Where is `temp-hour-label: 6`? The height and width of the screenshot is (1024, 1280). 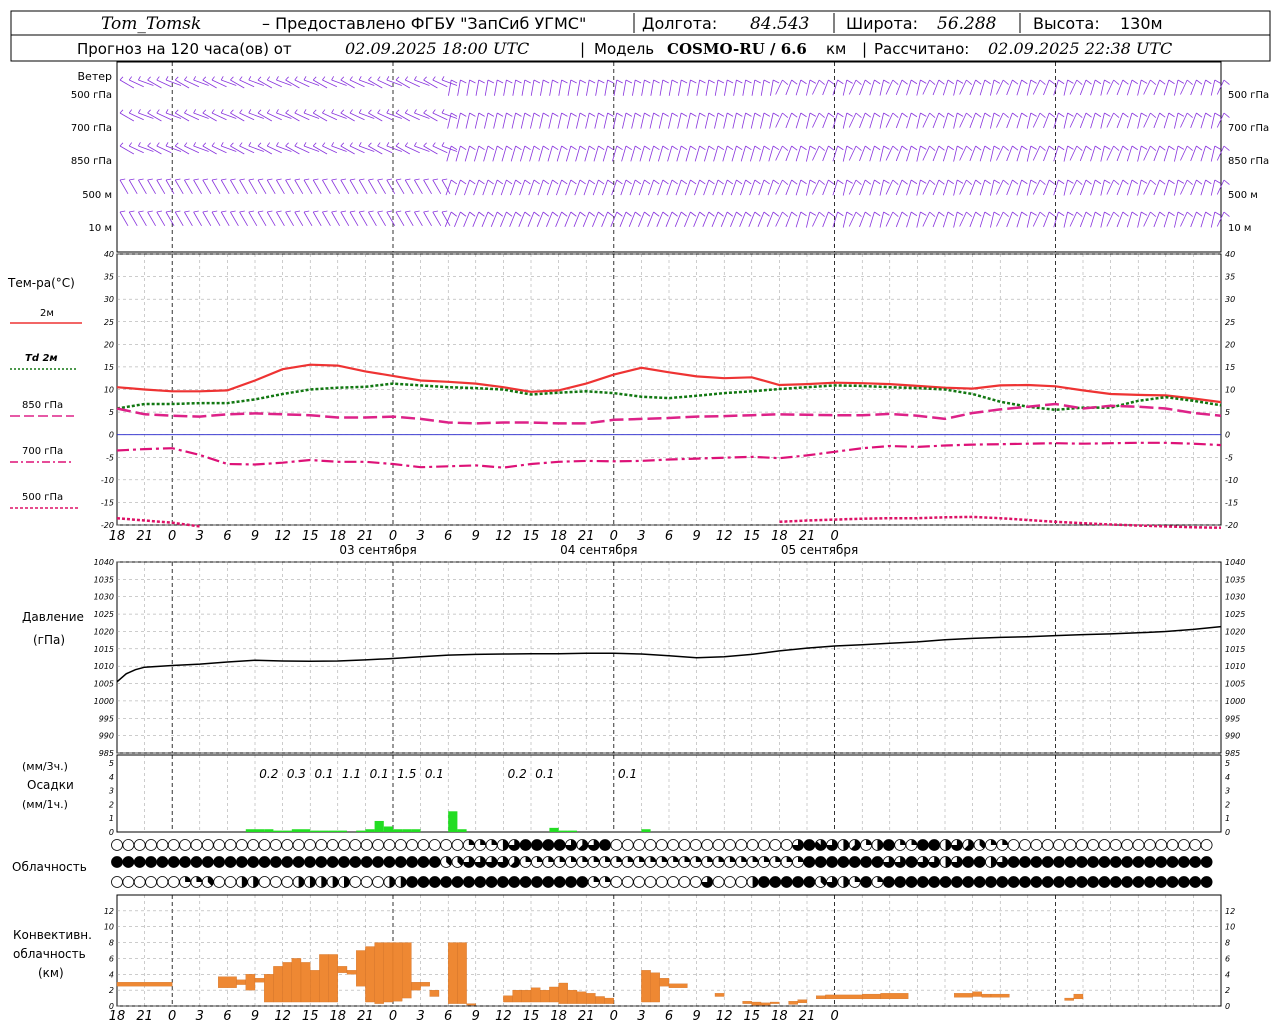
temp-hour-label: 6 is located at coordinates (227, 536).